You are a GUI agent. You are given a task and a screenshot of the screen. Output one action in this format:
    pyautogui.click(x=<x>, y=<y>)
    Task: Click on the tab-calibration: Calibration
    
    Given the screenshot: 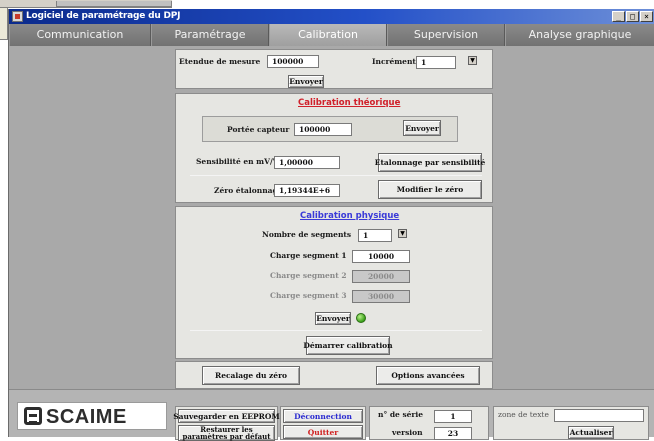 What is the action you would take?
    pyautogui.click(x=328, y=35)
    